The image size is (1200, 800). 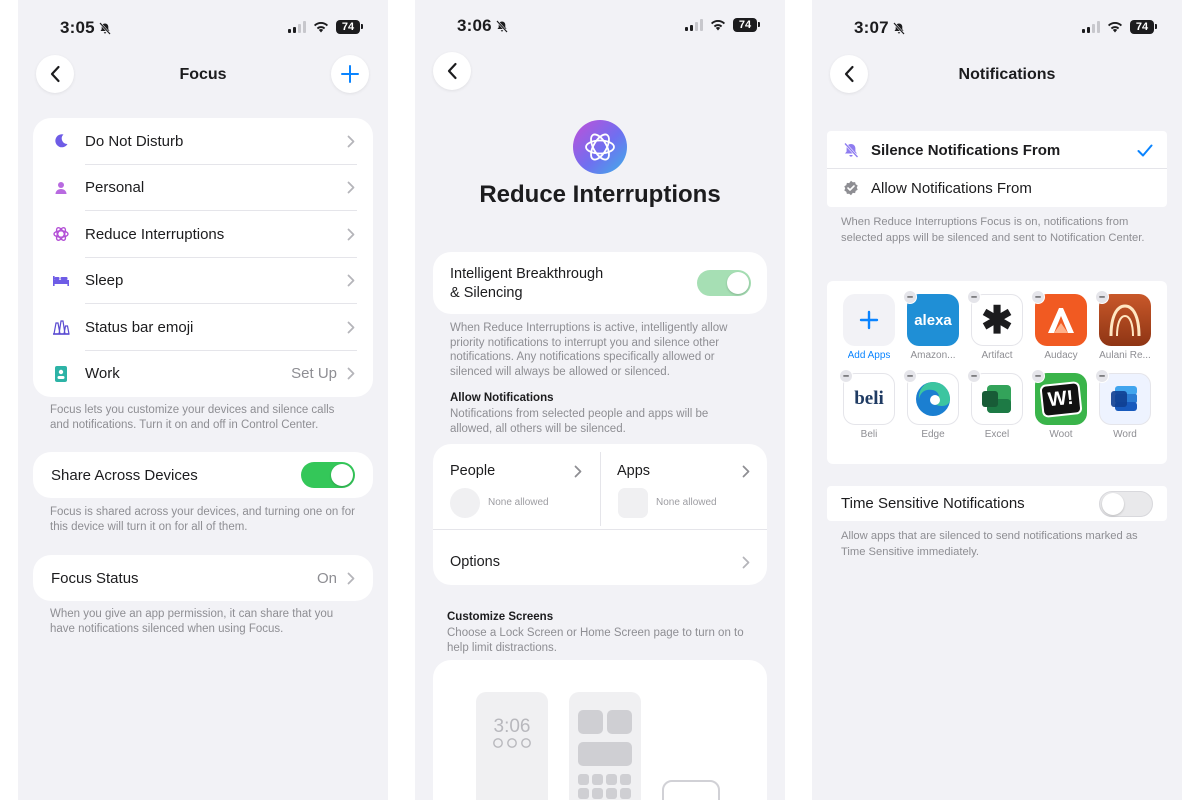 What do you see at coordinates (1123, 404) in the screenshot?
I see `app-item: Word –` at bounding box center [1123, 404].